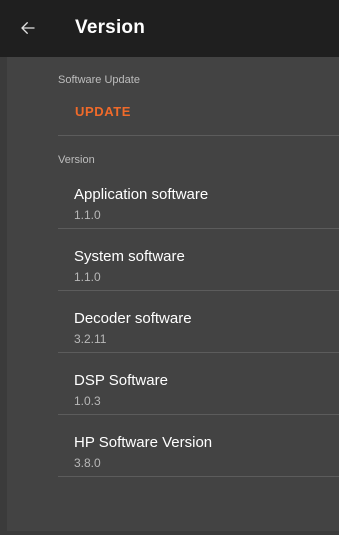 Image resolution: width=339 pixels, height=535 pixels. Describe the element at coordinates (90, 339) in the screenshot. I see `item-version: 3.2.11` at that location.